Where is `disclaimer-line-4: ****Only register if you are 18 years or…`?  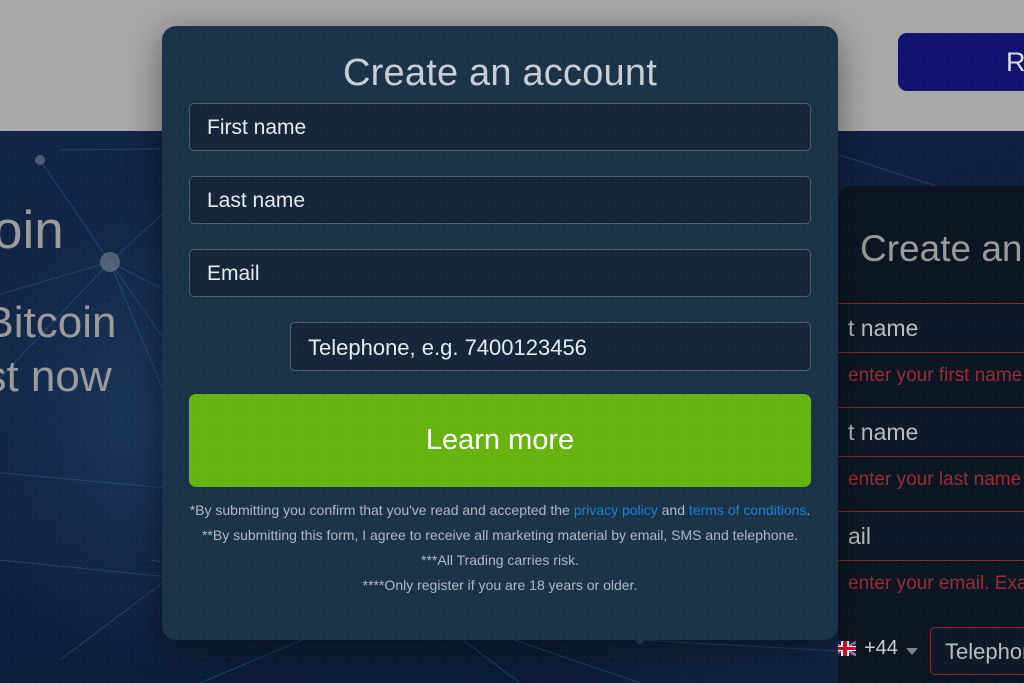
disclaimer-line-4: ****Only register if you are 18 years or… is located at coordinates (500, 585).